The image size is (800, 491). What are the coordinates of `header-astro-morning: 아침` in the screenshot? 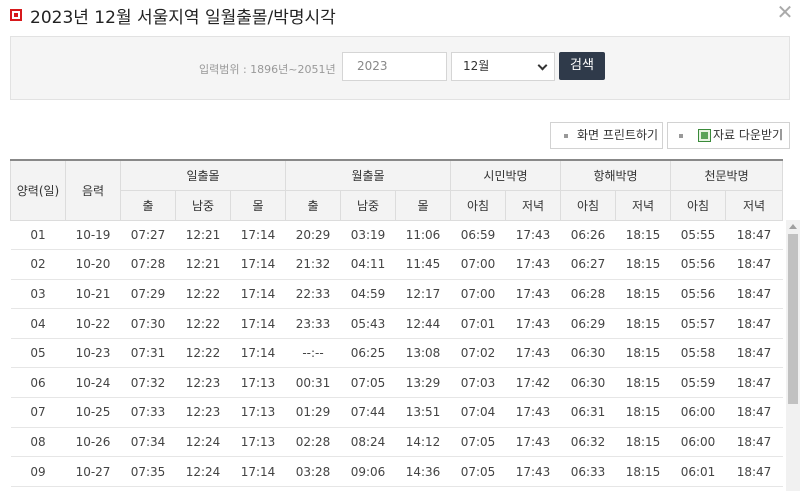 It's located at (698, 205).